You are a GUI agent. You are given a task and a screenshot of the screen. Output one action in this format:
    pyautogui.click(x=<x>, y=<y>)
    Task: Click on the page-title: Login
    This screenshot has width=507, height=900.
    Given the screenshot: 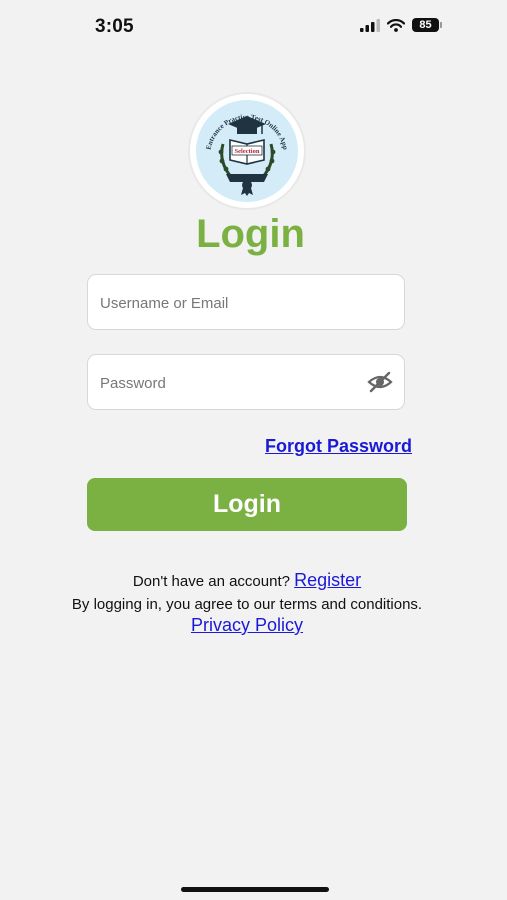 What is the action you would take?
    pyautogui.click(x=250, y=234)
    